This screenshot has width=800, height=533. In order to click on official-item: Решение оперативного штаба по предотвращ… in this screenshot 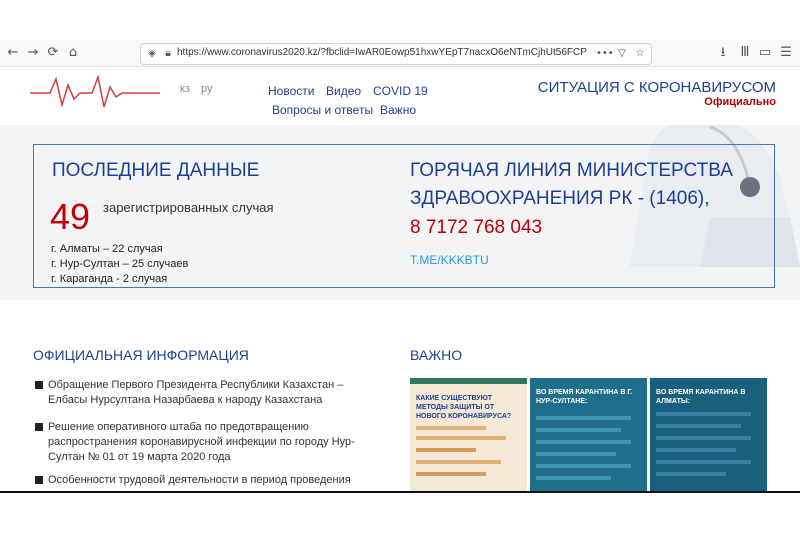, I will do `click(203, 442)`.